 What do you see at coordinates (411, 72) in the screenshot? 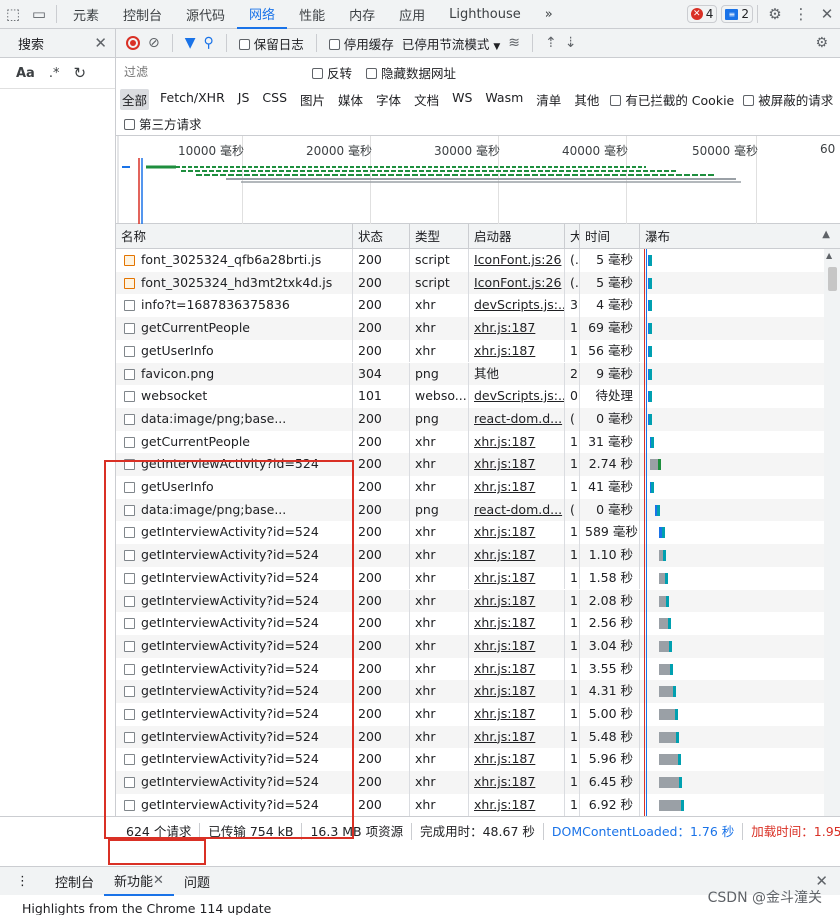
I see `hide-data-urls-checkbox: 隐藏数据网址` at bounding box center [411, 72].